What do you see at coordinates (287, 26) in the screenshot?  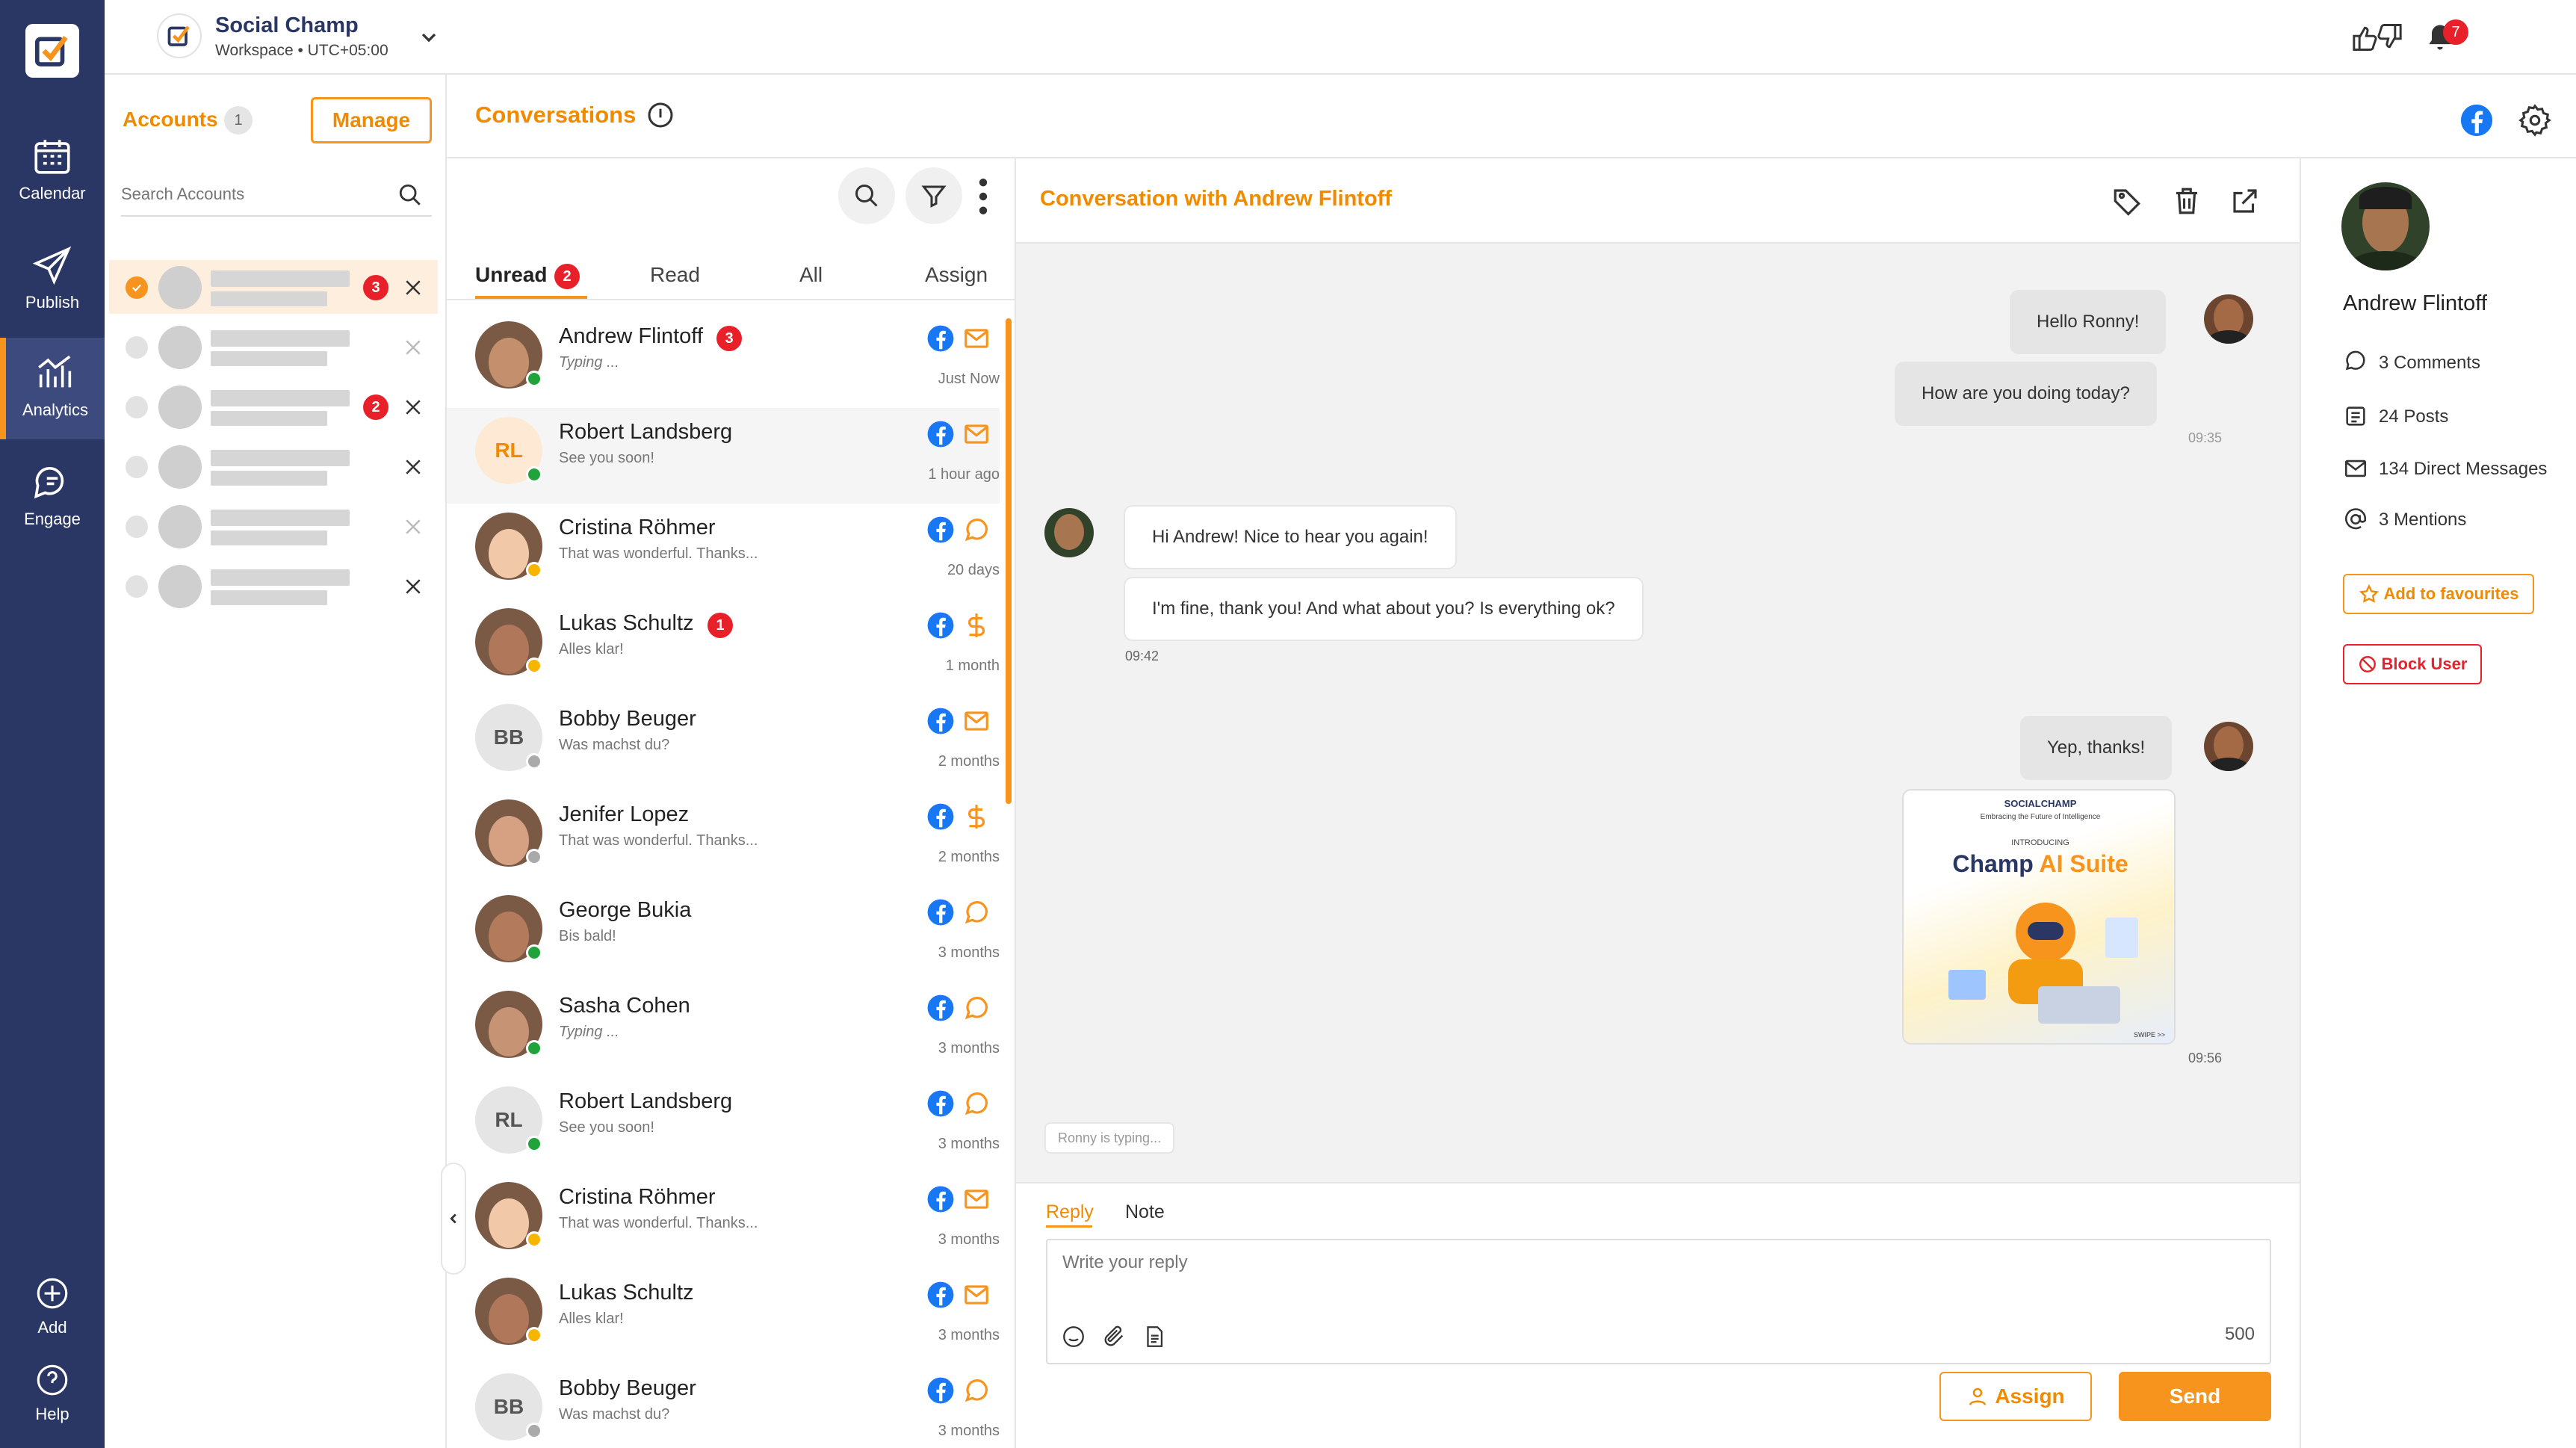 I see `workspace-name: Social Champ` at bounding box center [287, 26].